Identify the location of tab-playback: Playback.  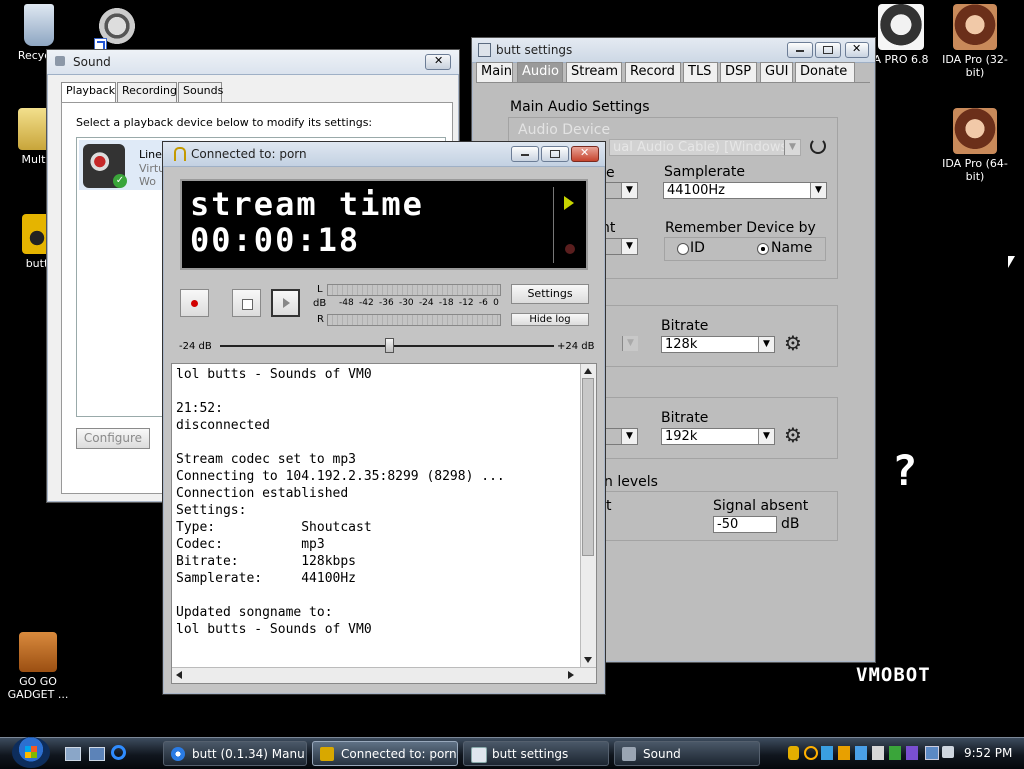
(88, 92).